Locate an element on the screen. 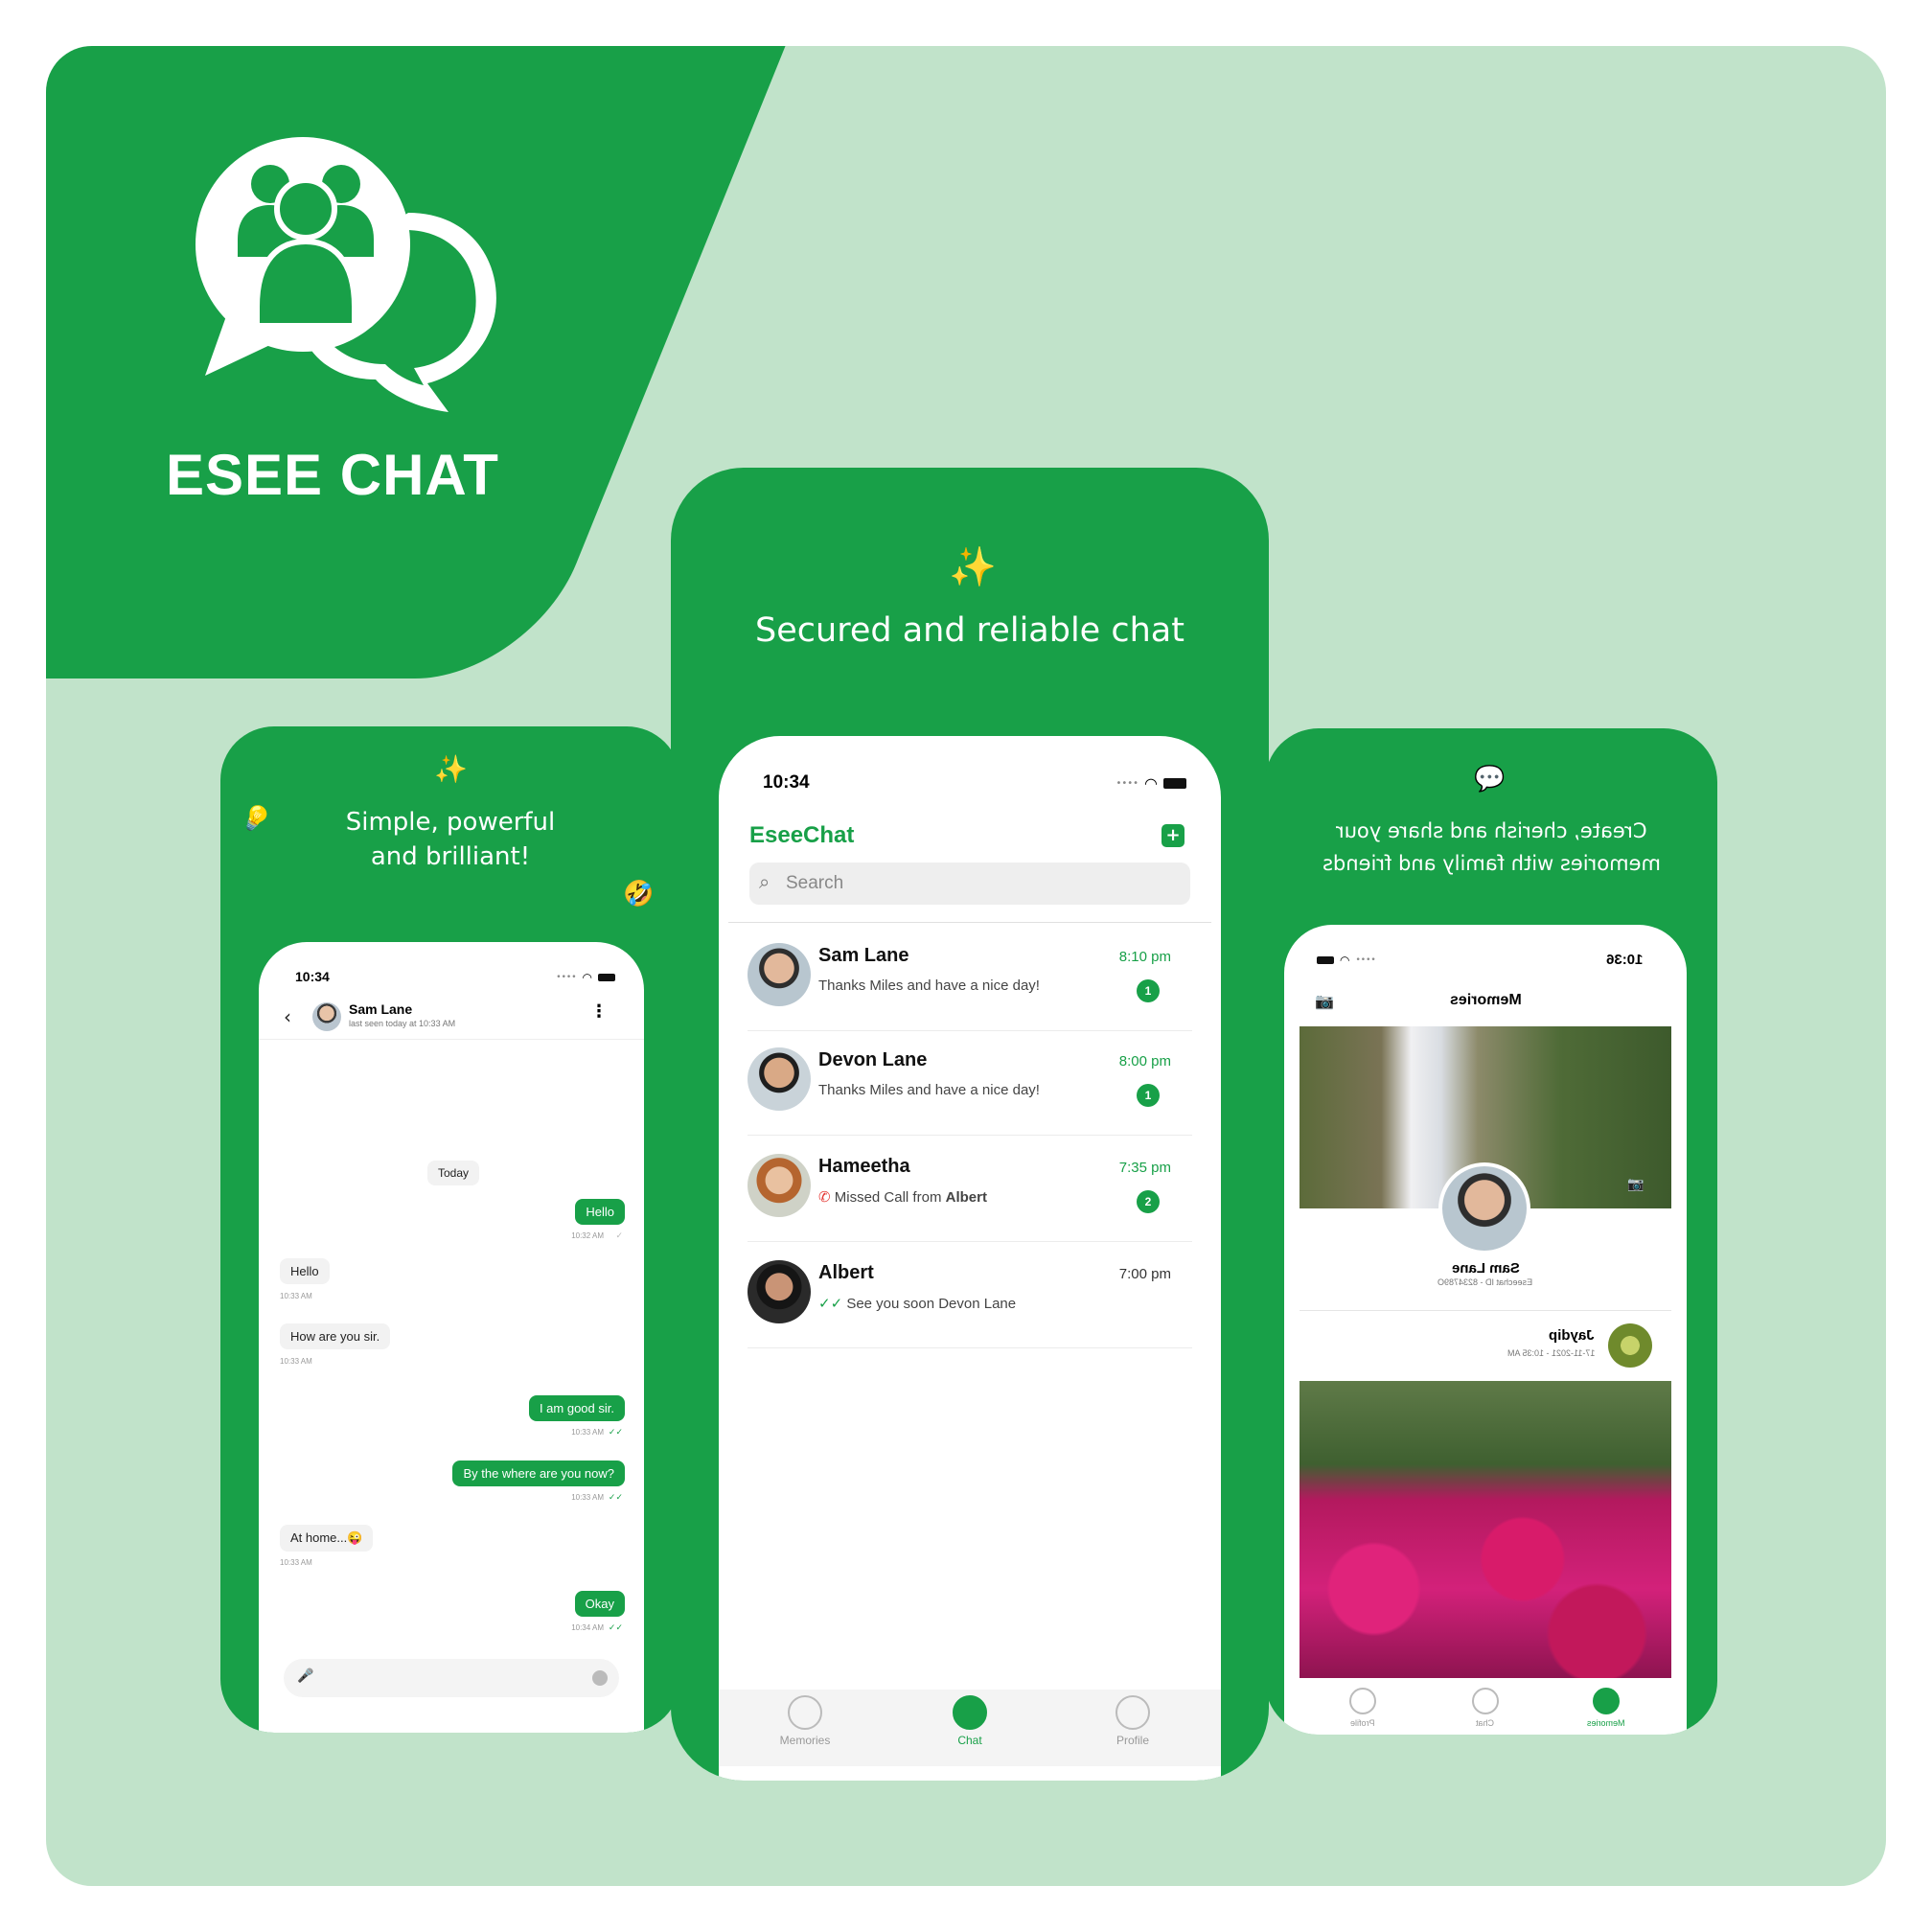 This screenshot has width=1932, height=1932. chat-name: Sam Lane is located at coordinates (863, 955).